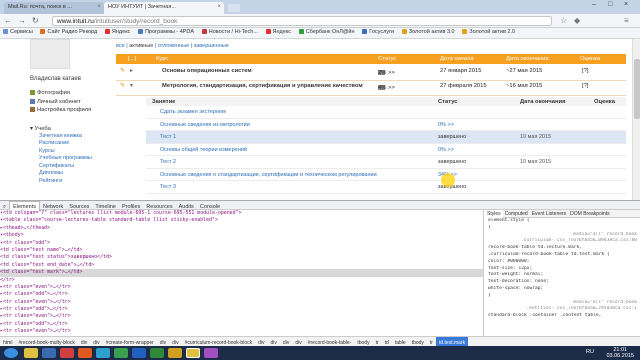 Image resolution: width=640 pixels, height=360 pixels. What do you see at coordinates (594, 4) in the screenshot?
I see `minimize-icon: –` at bounding box center [594, 4].